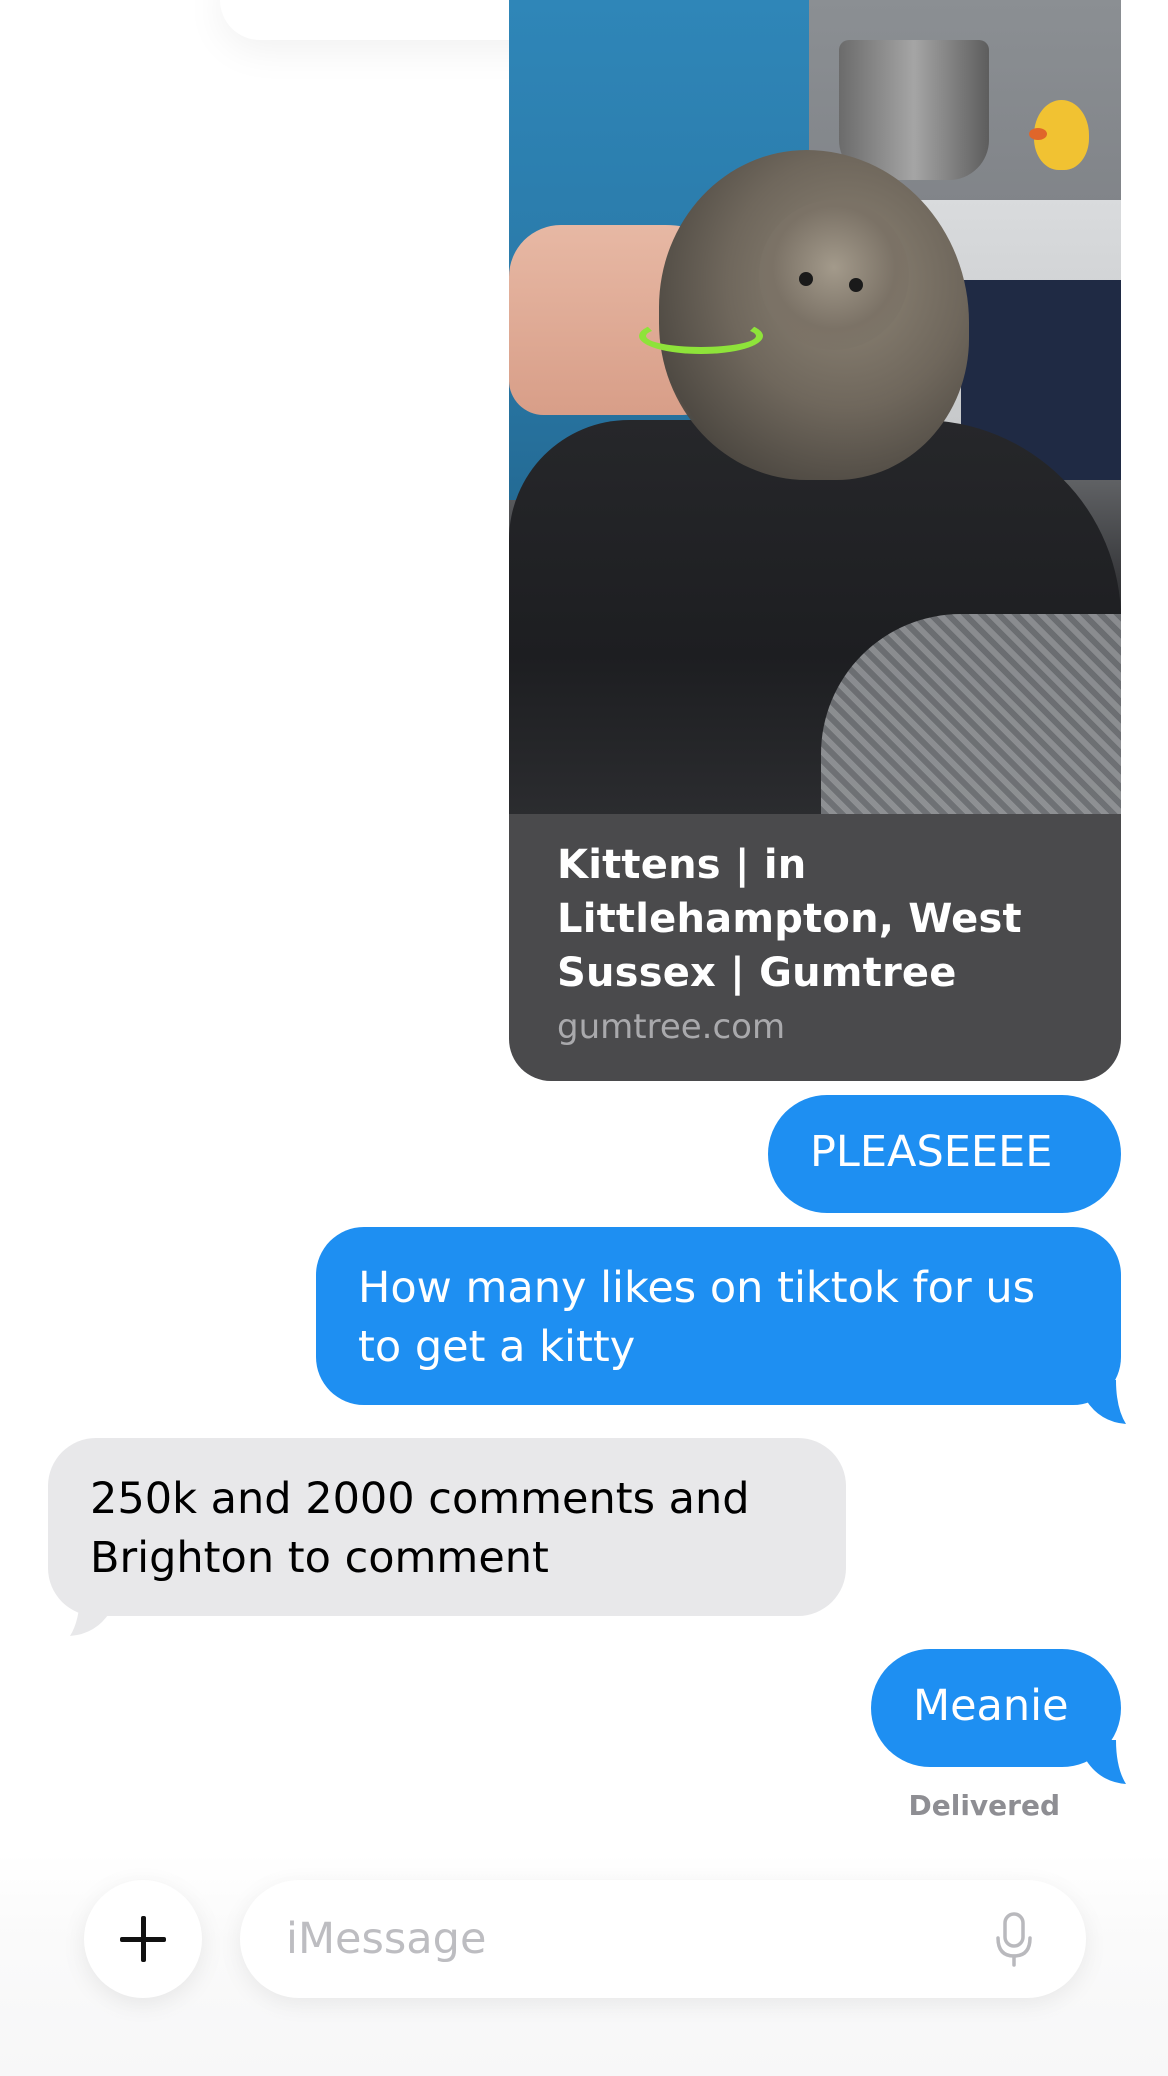 The image size is (1168, 2076). I want to click on photo-plant-pot, so click(914, 110).